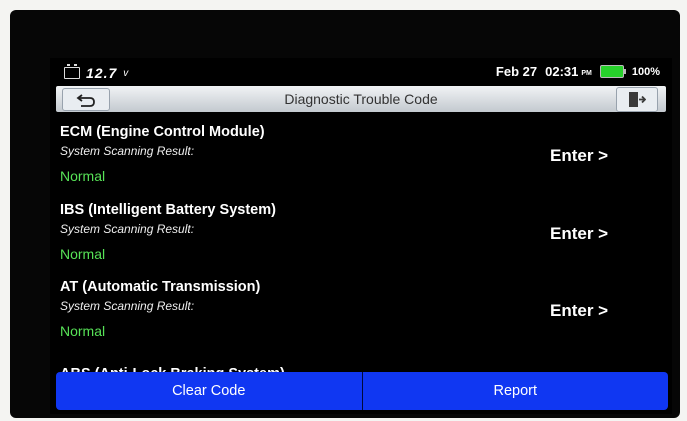 The height and width of the screenshot is (421, 687). What do you see at coordinates (162, 132) in the screenshot?
I see `module-name: ECM (Engine Control Module)` at bounding box center [162, 132].